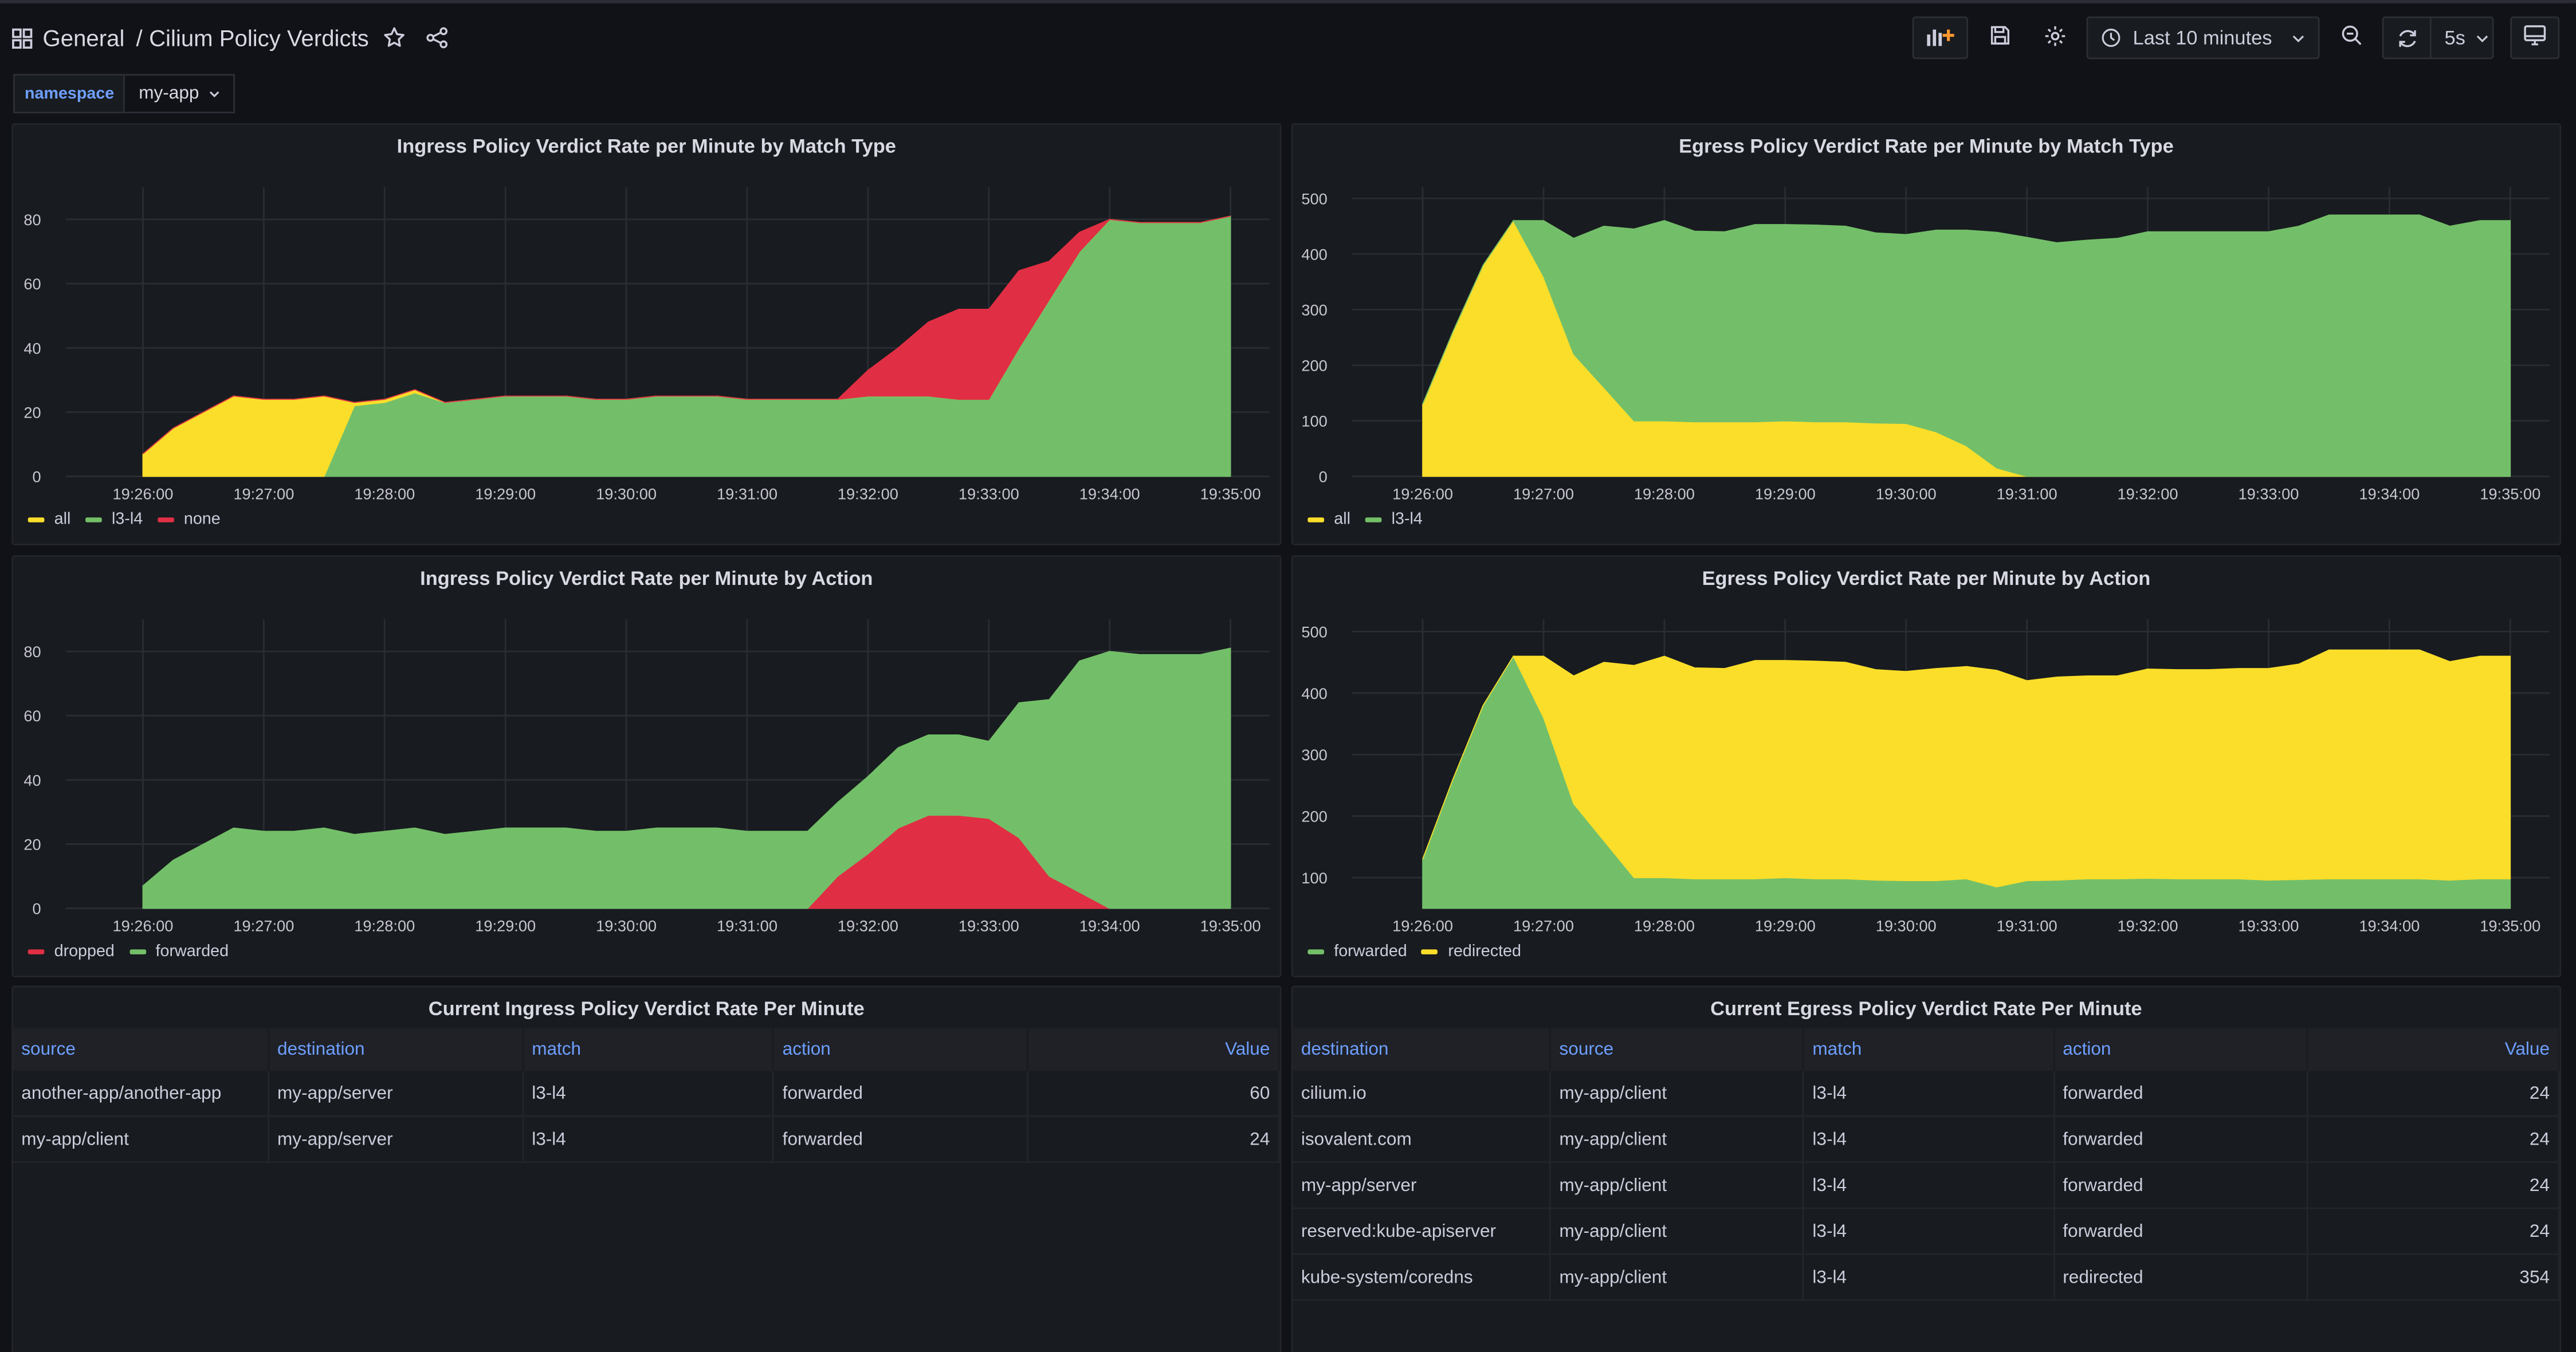  I want to click on refresh-chevron-icon, so click(2482, 38).